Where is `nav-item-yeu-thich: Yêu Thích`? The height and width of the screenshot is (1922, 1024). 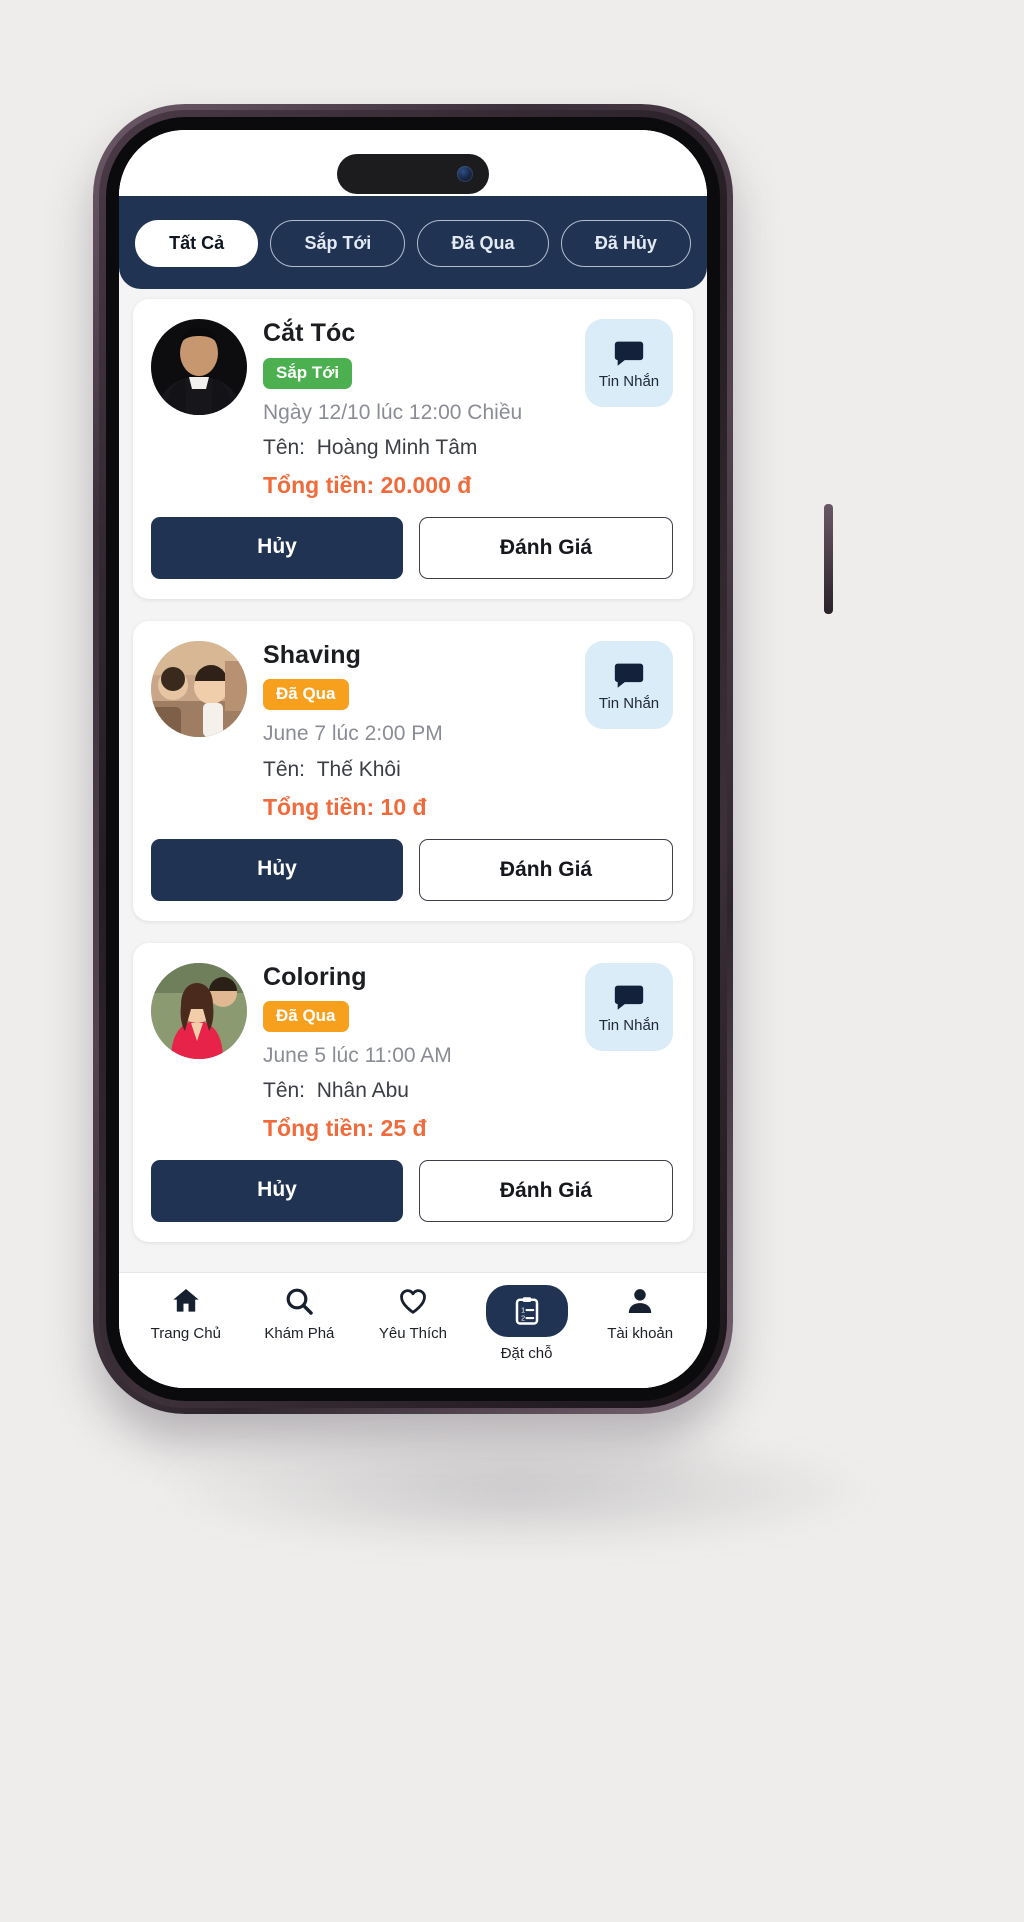
nav-item-yeu-thich: Yêu Thích is located at coordinates (413, 1313).